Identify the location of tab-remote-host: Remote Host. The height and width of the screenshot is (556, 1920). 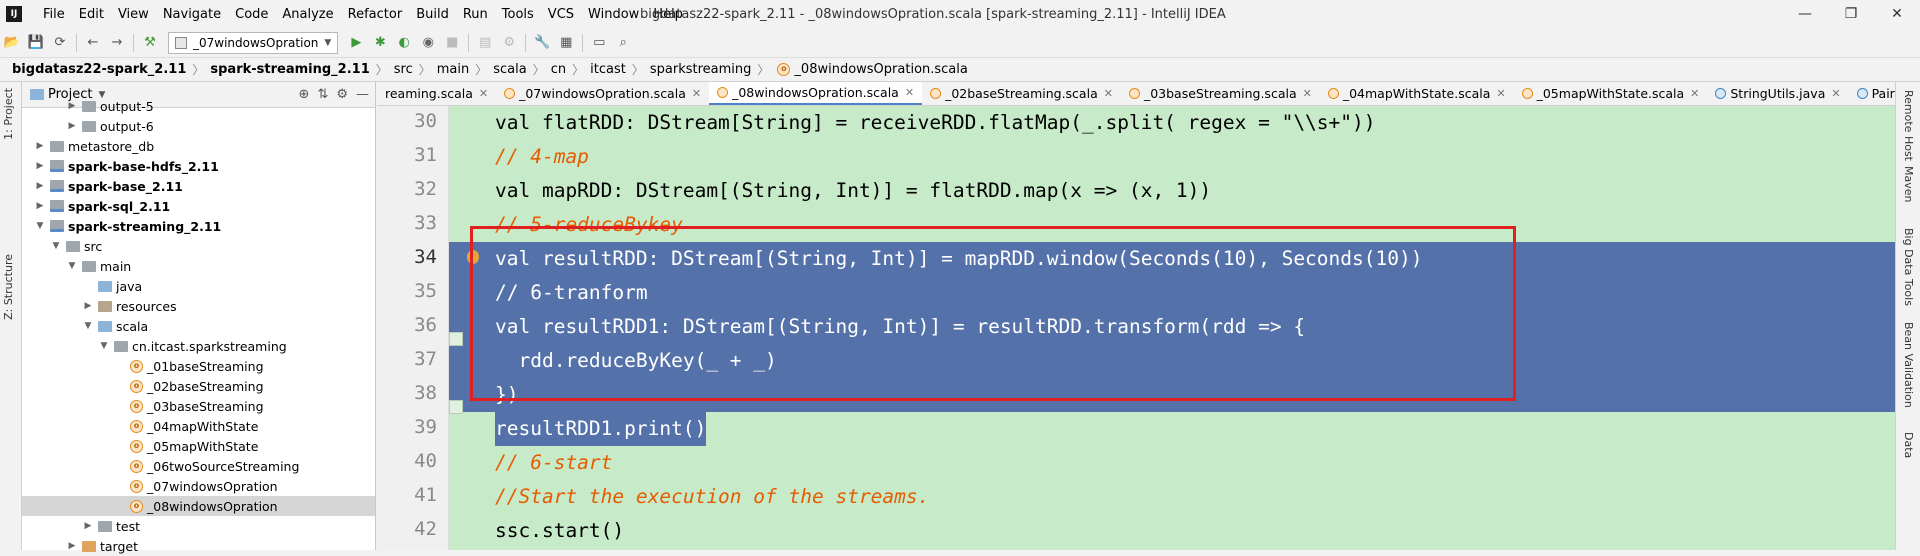
(1908, 125).